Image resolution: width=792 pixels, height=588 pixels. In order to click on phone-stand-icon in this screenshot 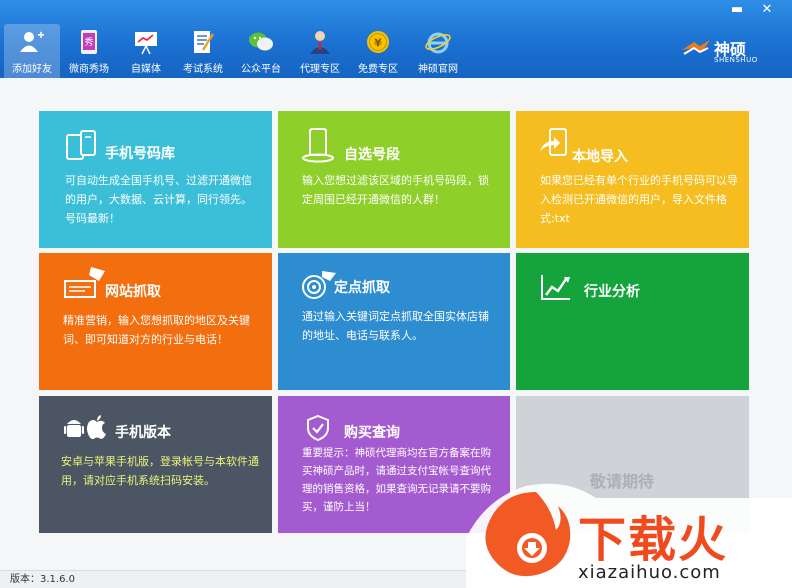, I will do `click(318, 145)`.